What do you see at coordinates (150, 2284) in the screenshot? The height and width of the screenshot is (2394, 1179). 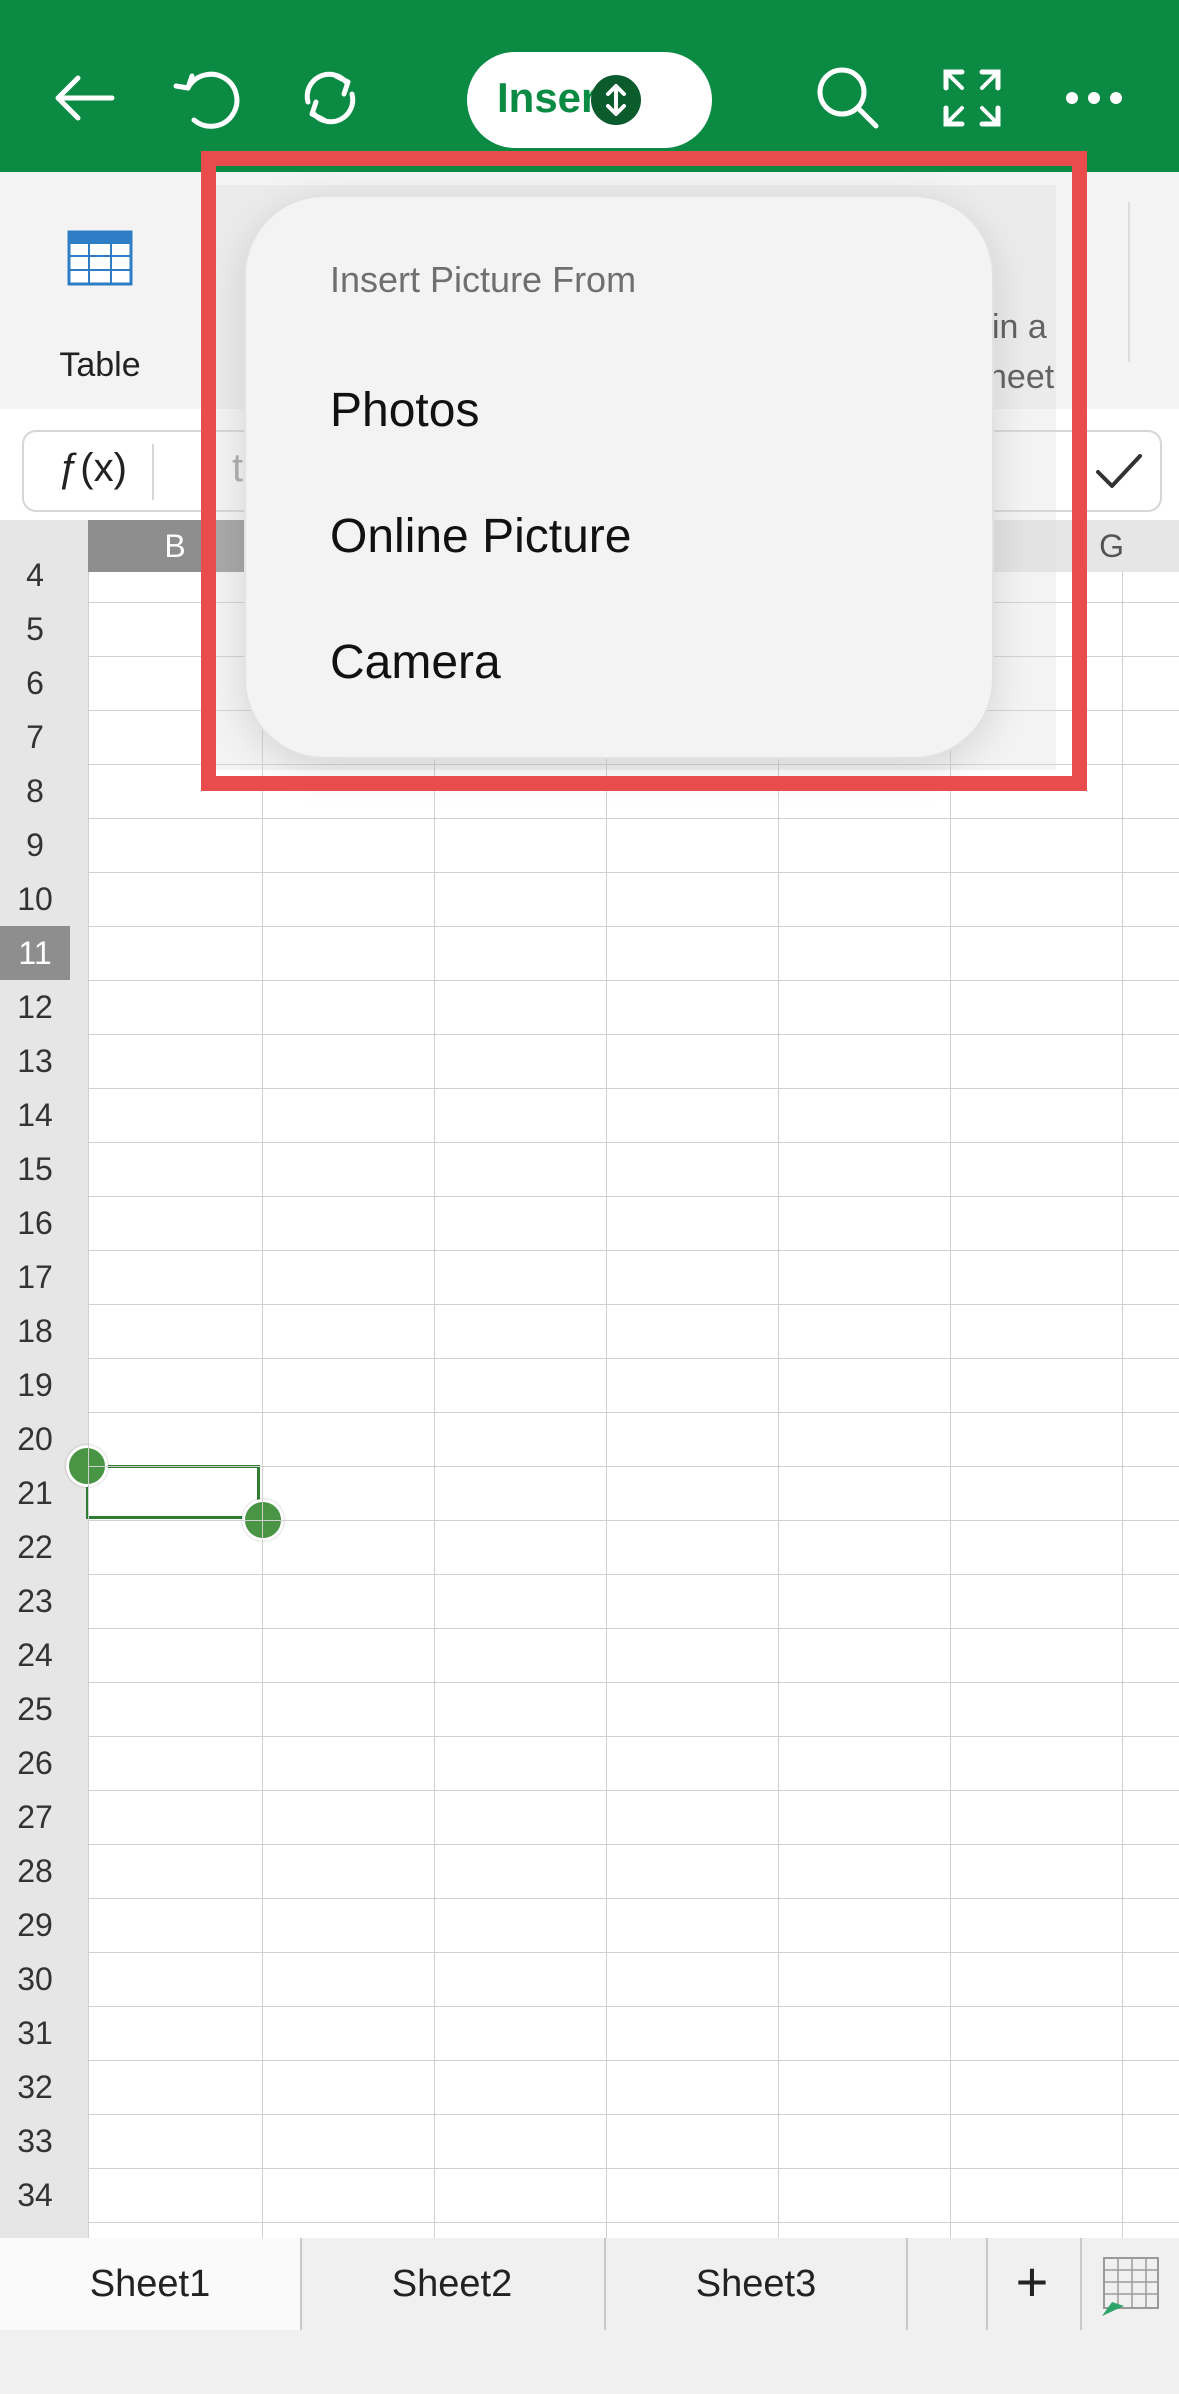 I see `tab-sheet1: Sheet1` at bounding box center [150, 2284].